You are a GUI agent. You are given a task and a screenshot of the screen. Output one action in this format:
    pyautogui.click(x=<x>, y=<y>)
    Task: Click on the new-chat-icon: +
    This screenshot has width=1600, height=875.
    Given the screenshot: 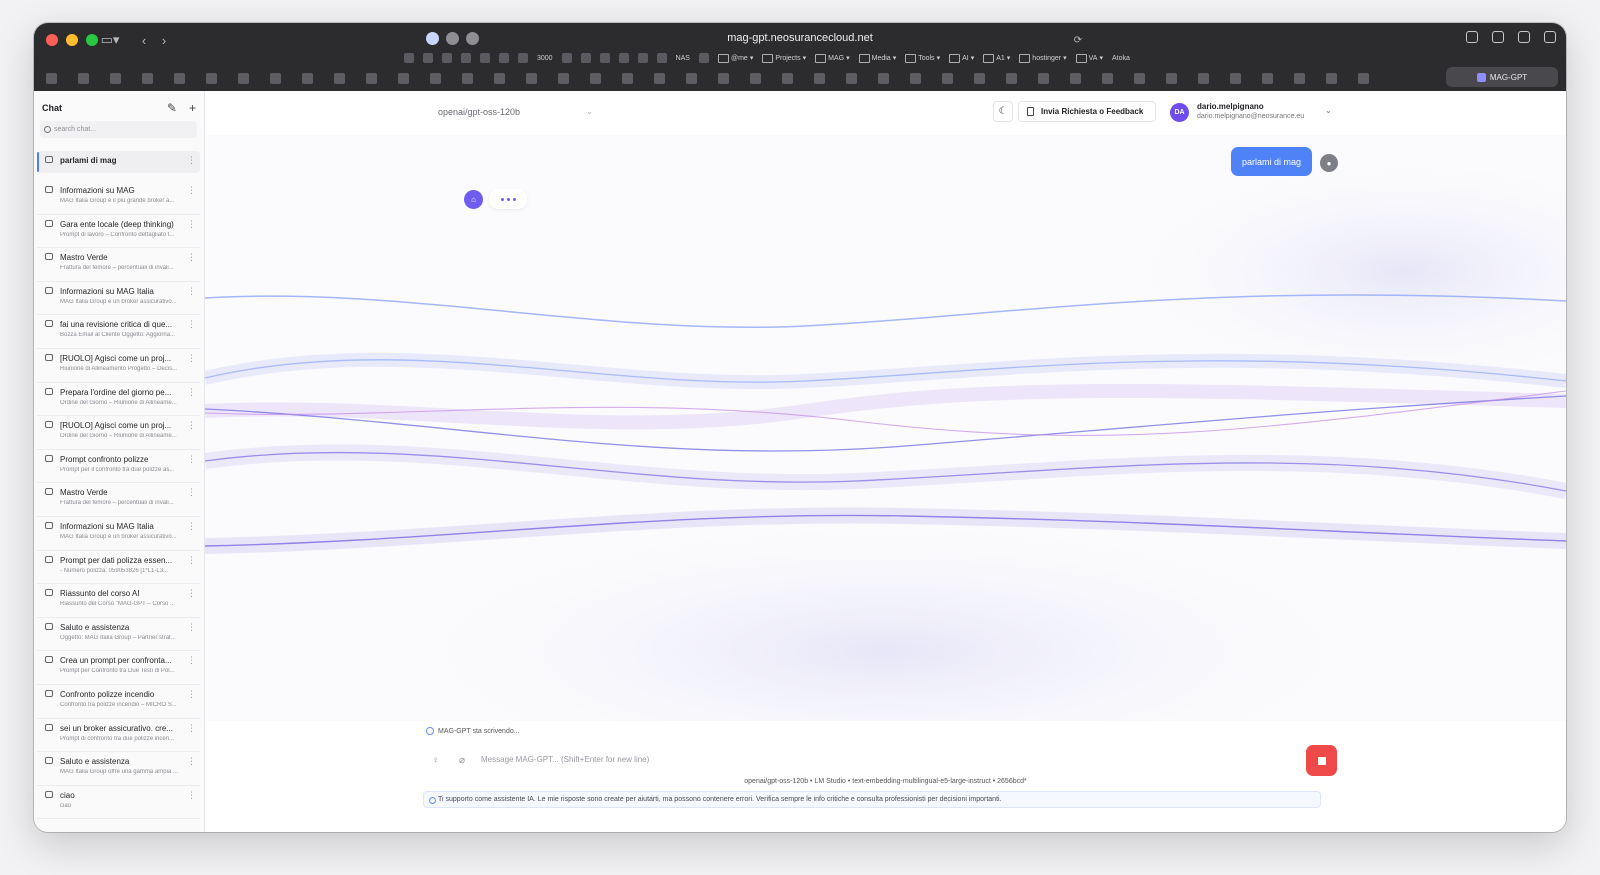 What is the action you would take?
    pyautogui.click(x=192, y=108)
    